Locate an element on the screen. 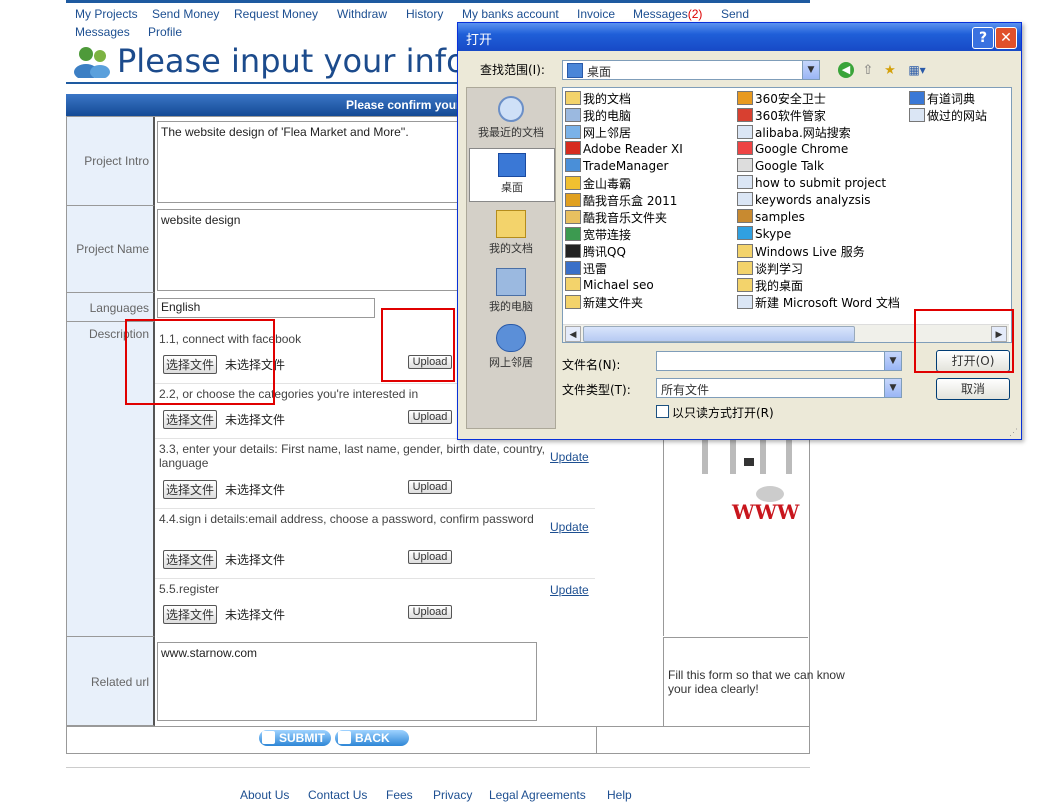  scroll-thumb is located at coordinates (719, 334).